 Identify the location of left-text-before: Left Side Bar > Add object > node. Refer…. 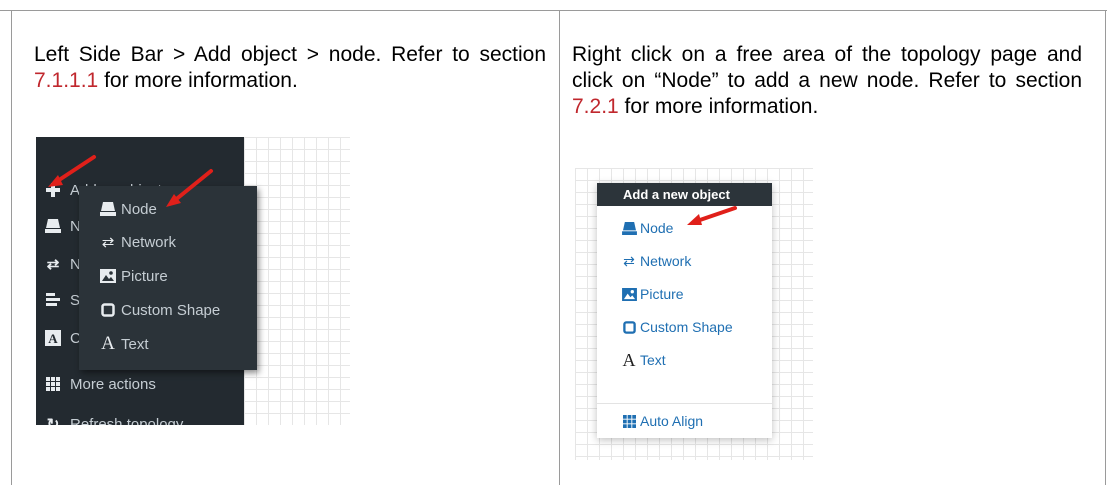
(290, 54).